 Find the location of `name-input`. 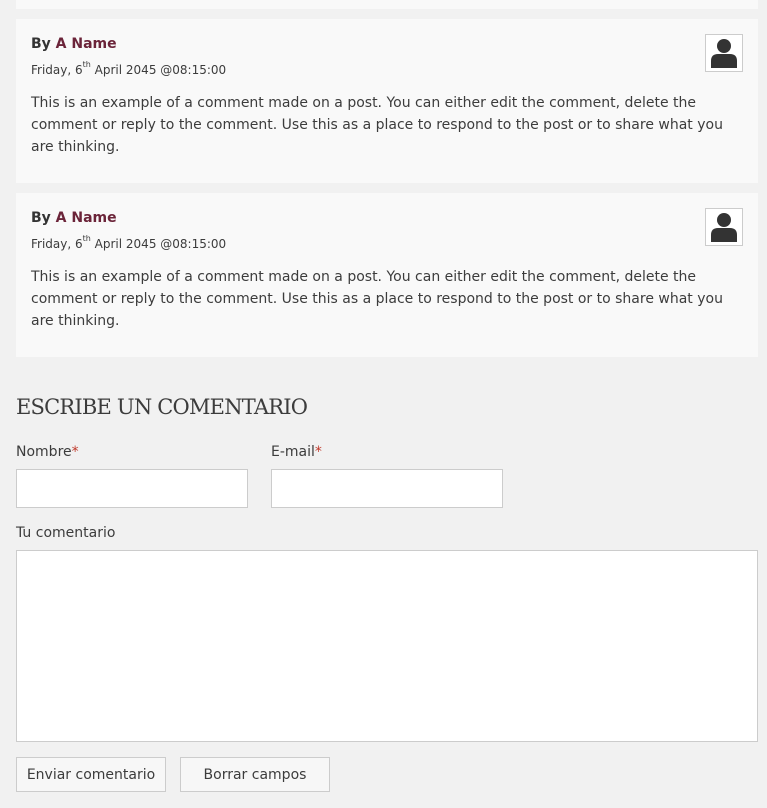

name-input is located at coordinates (132, 488).